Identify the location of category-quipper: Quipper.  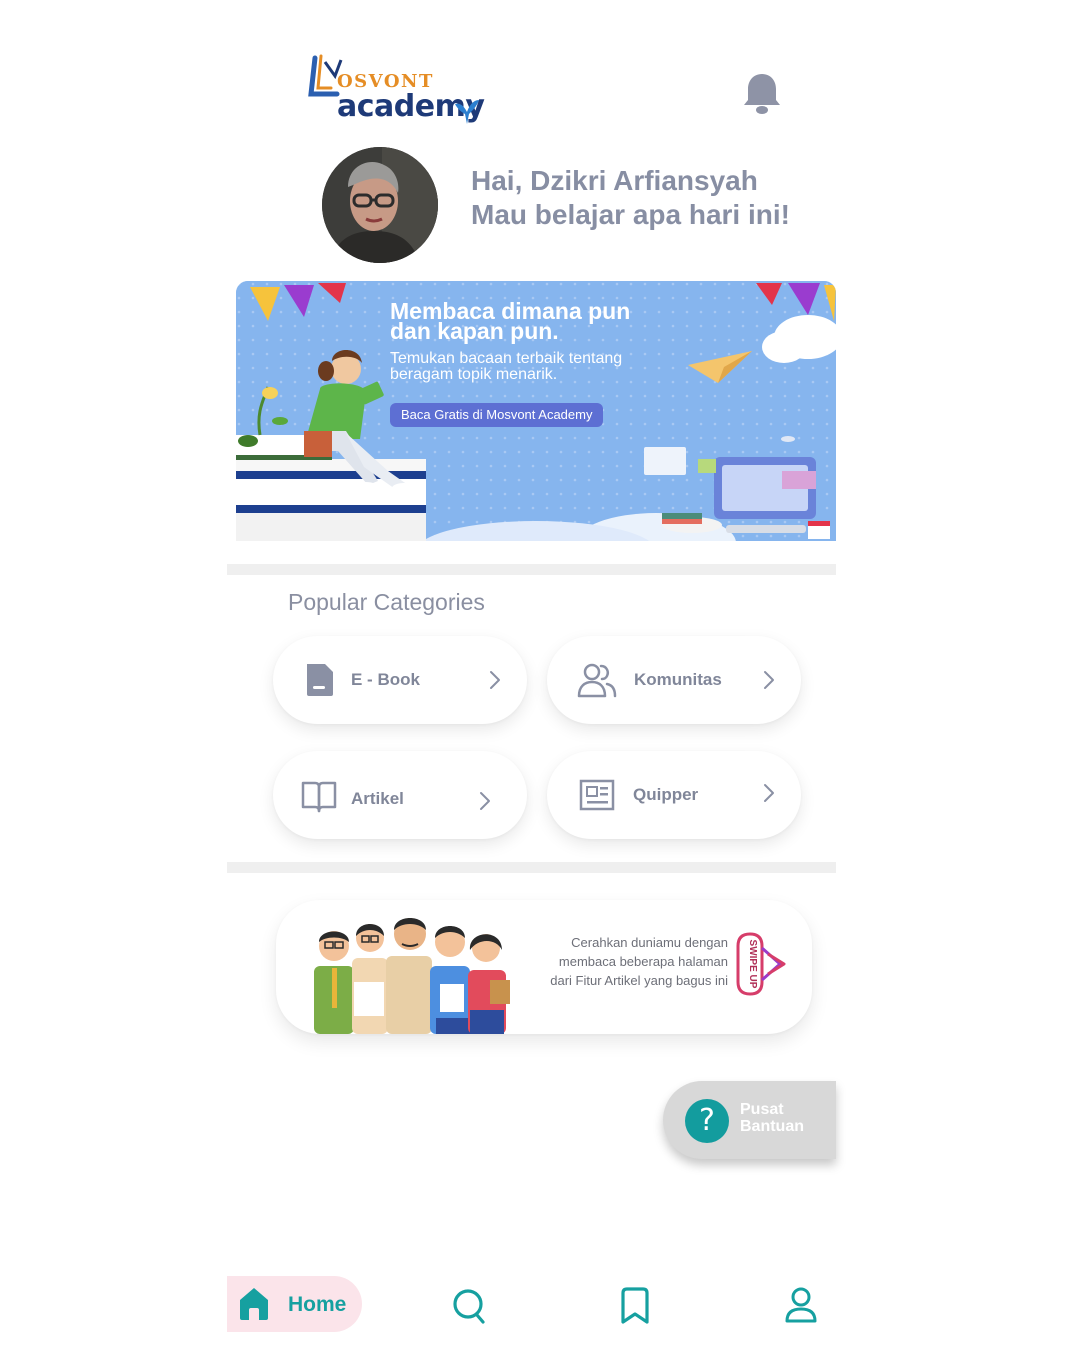
(674, 795).